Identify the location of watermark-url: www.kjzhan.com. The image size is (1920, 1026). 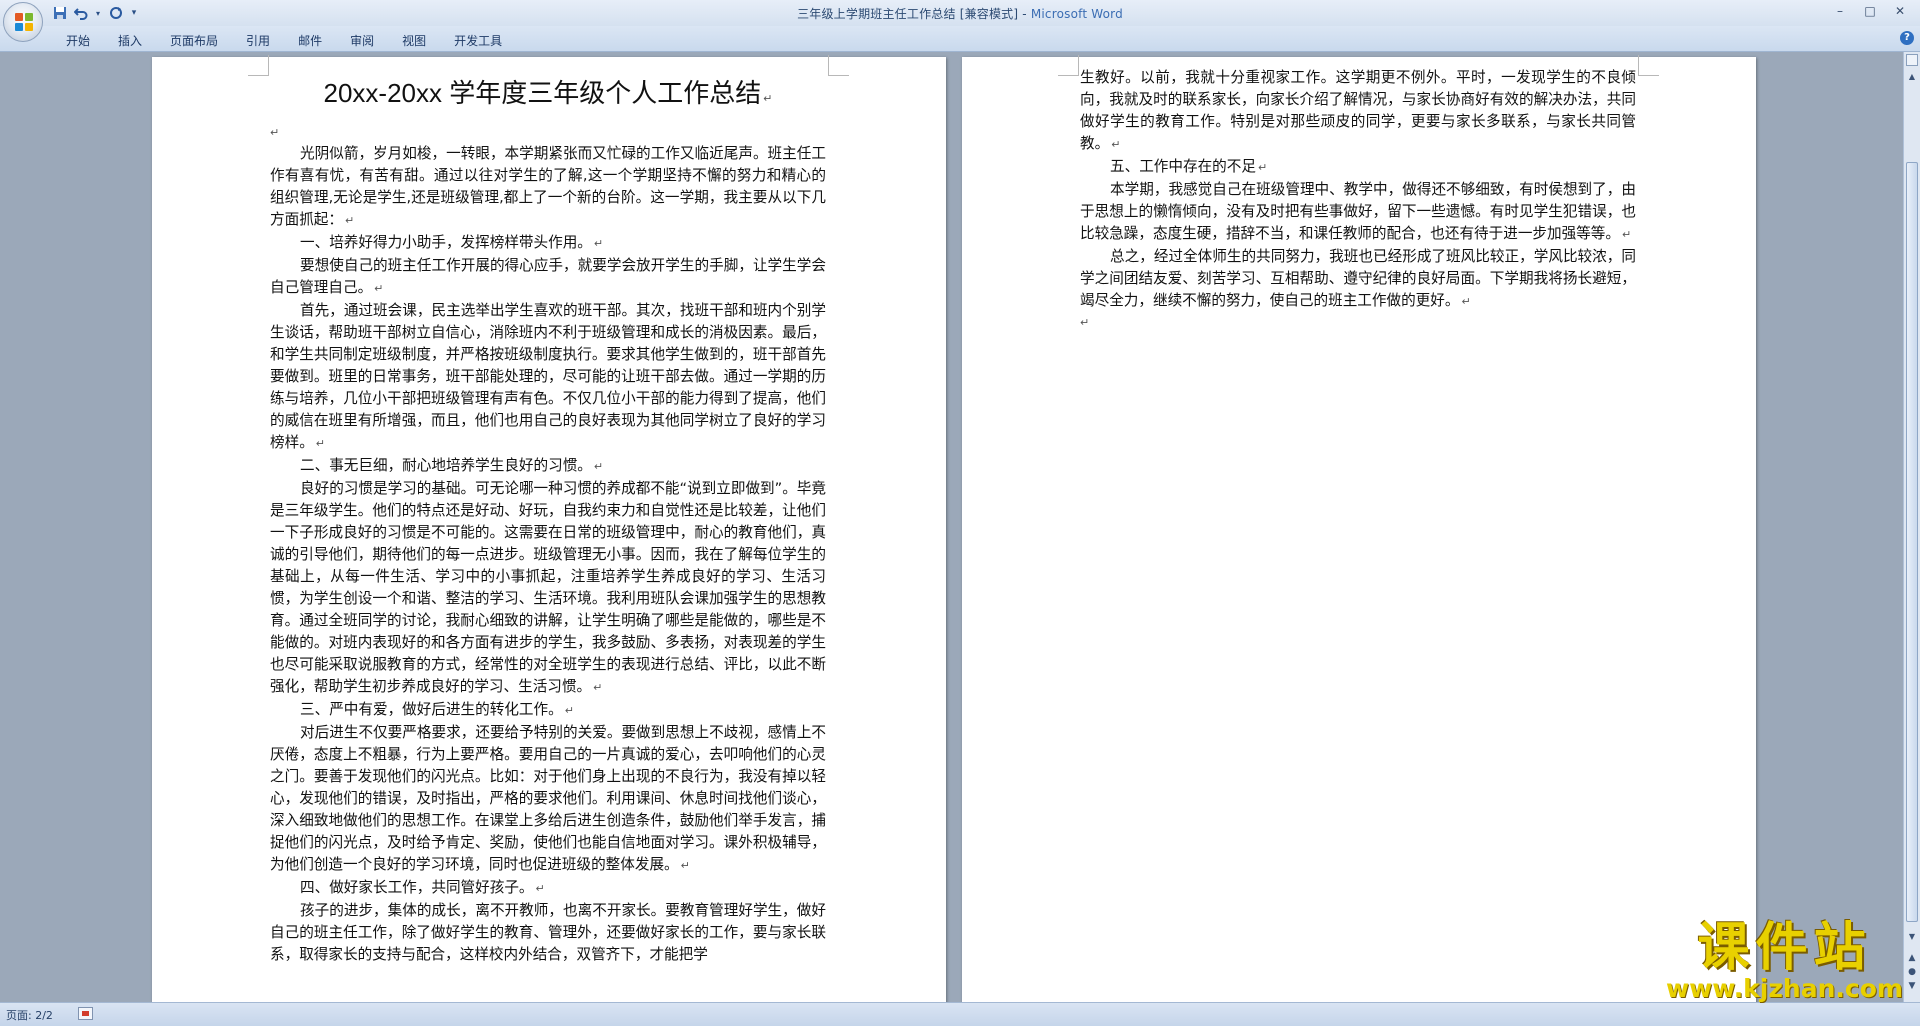
(1784, 988).